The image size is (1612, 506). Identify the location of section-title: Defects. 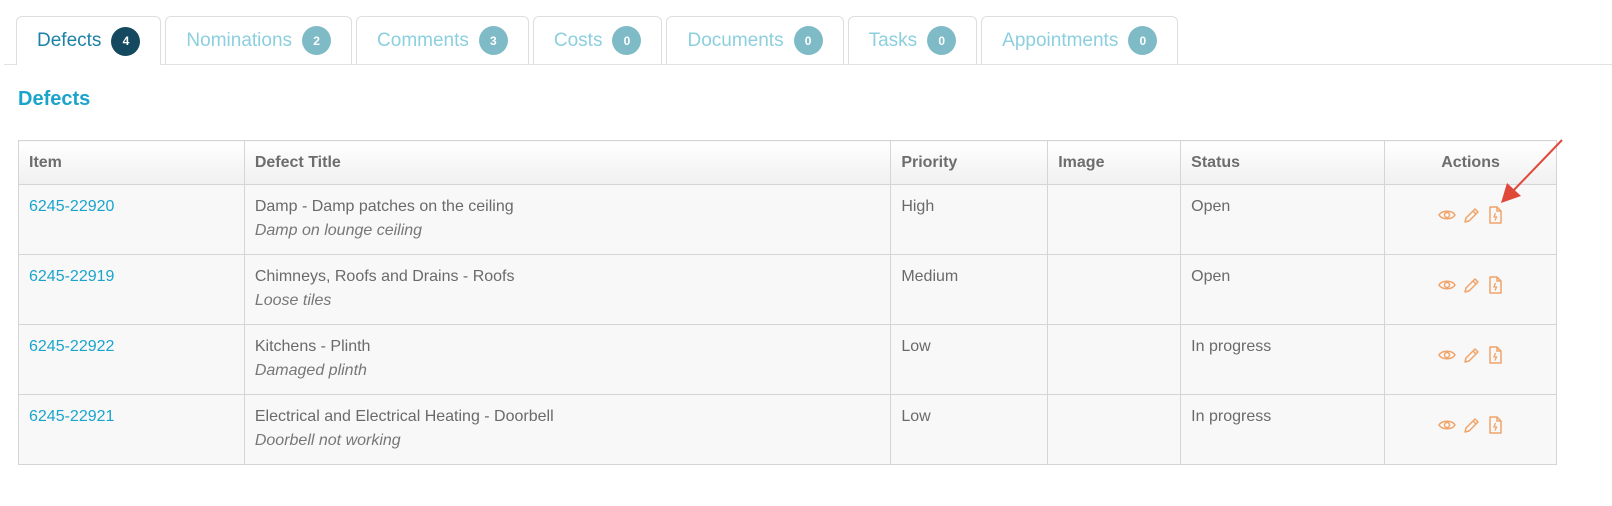
(54, 99).